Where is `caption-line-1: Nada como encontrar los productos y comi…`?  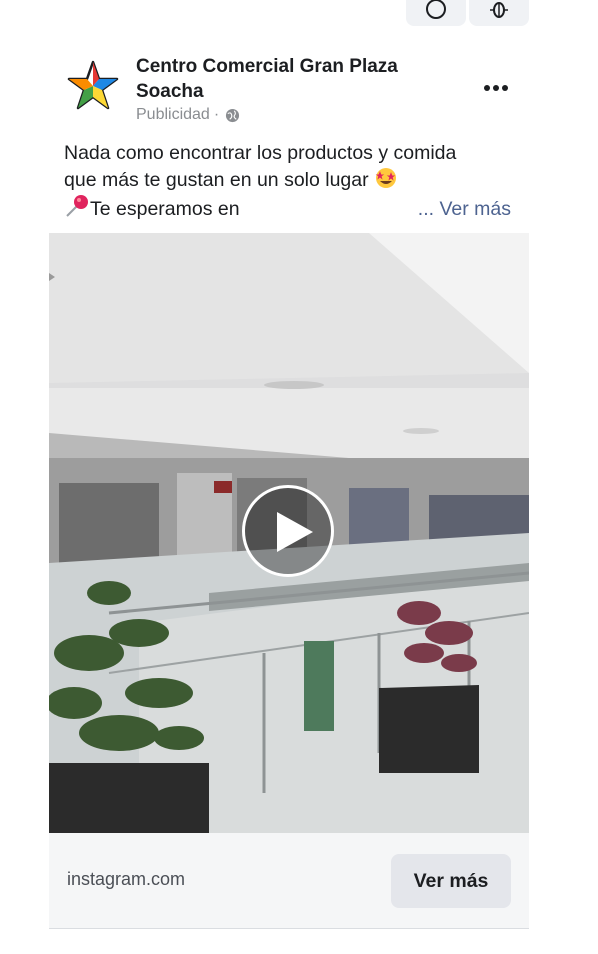 caption-line-1: Nada como encontrar los productos y comi… is located at coordinates (260, 153).